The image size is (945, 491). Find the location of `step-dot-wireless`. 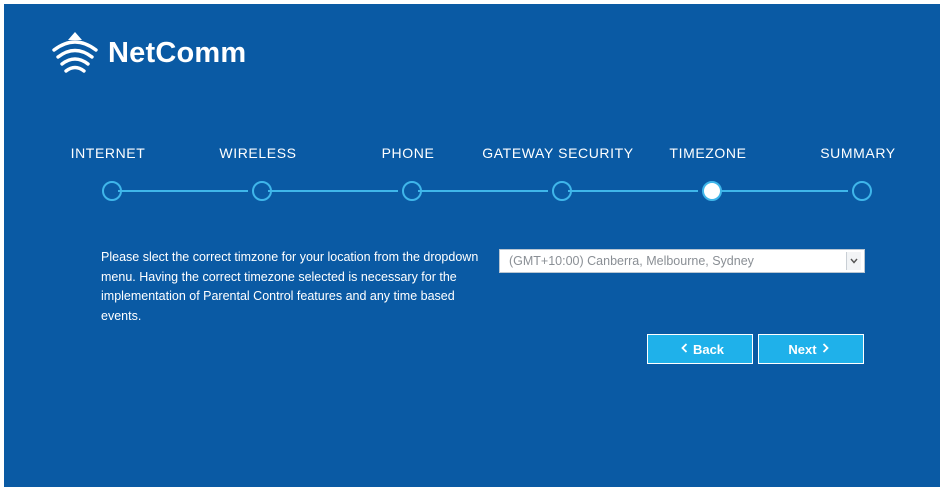

step-dot-wireless is located at coordinates (262, 191).